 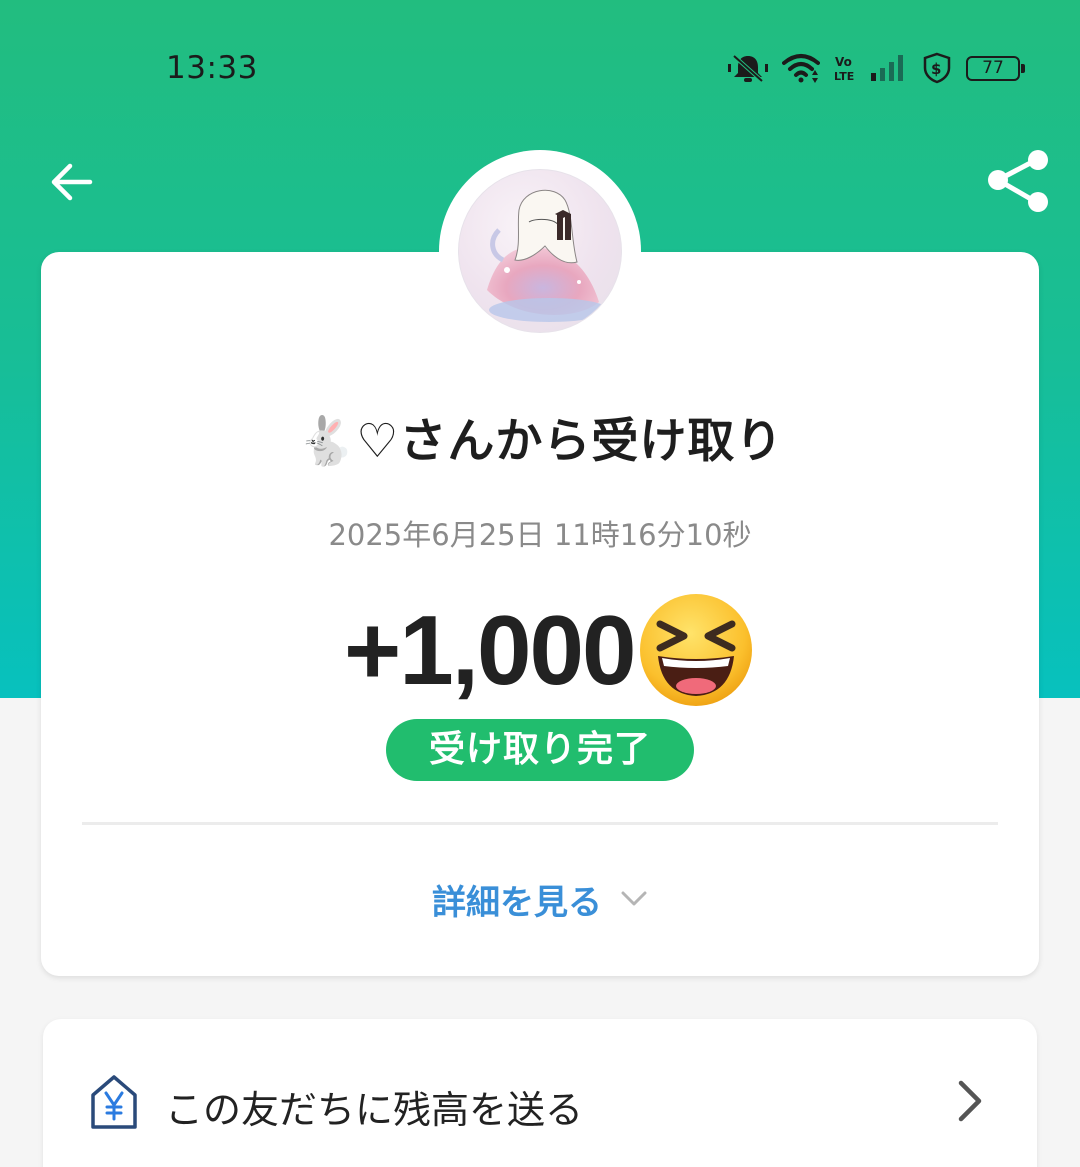 I want to click on send-balance-label: この友だちに残高を送る, so click(x=374, y=1110).